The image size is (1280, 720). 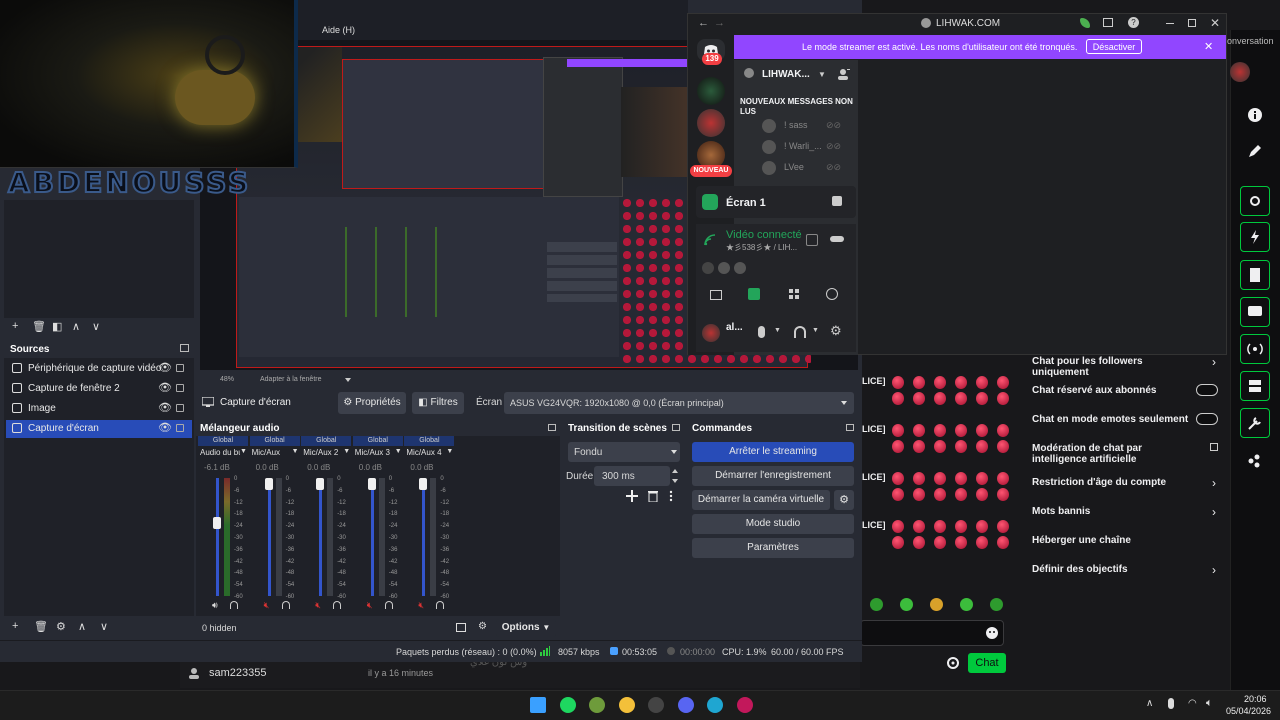 I want to click on channel-name: Mic/Aux 2, so click(x=323, y=452).